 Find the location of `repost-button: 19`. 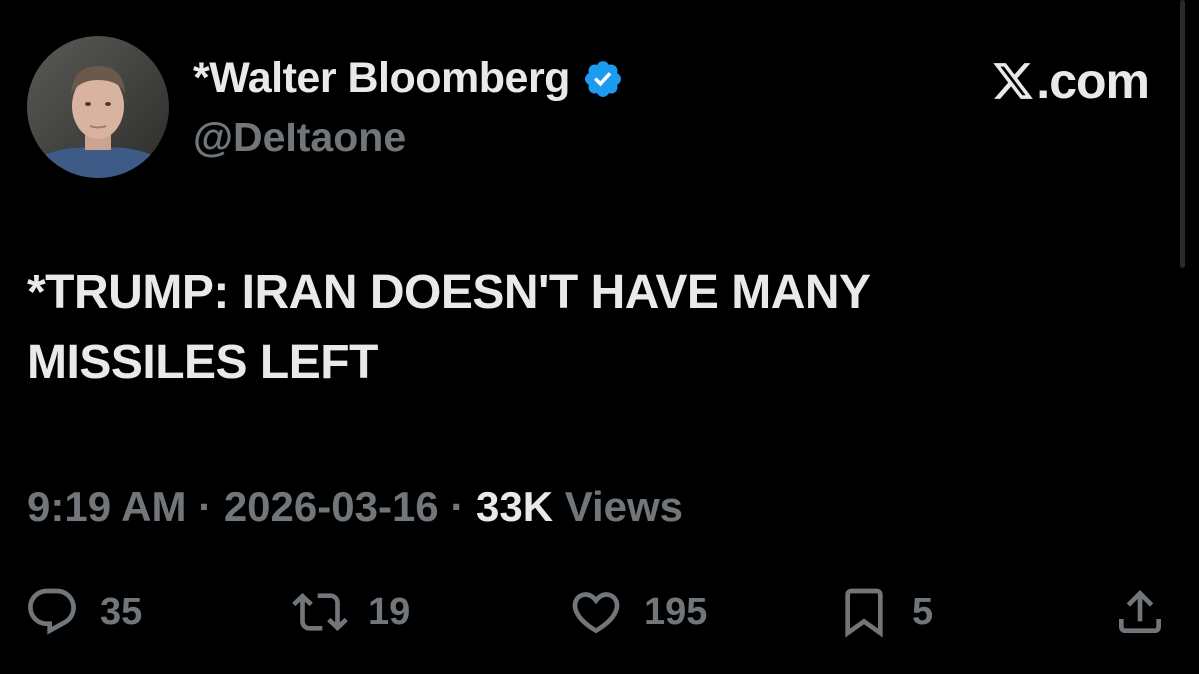

repost-button: 19 is located at coordinates (351, 612).